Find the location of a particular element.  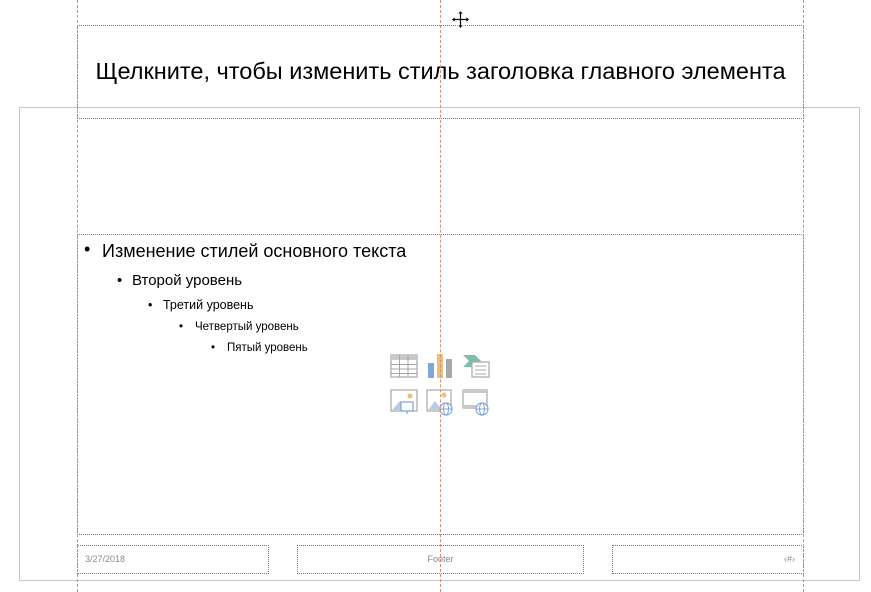

body-level-2-text: Второй уровень is located at coordinates (187, 280).